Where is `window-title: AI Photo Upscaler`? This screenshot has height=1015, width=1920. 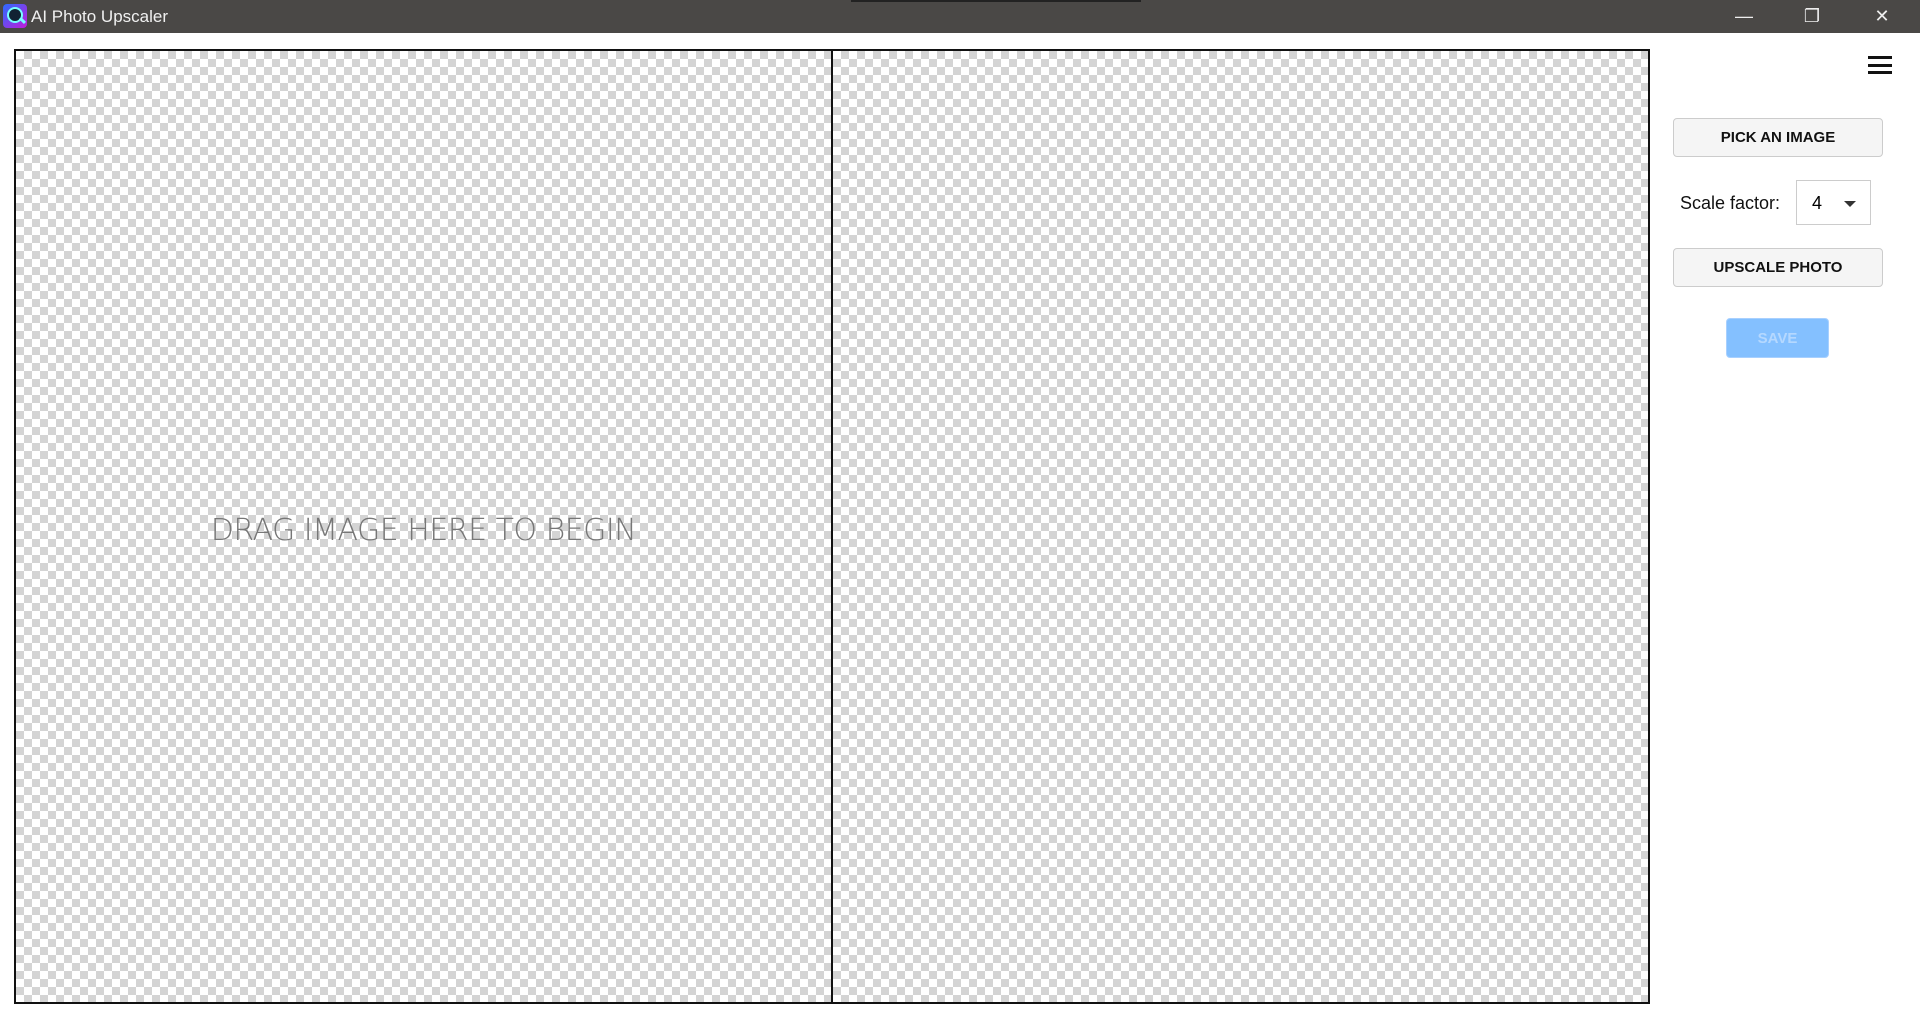 window-title: AI Photo Upscaler is located at coordinates (100, 16).